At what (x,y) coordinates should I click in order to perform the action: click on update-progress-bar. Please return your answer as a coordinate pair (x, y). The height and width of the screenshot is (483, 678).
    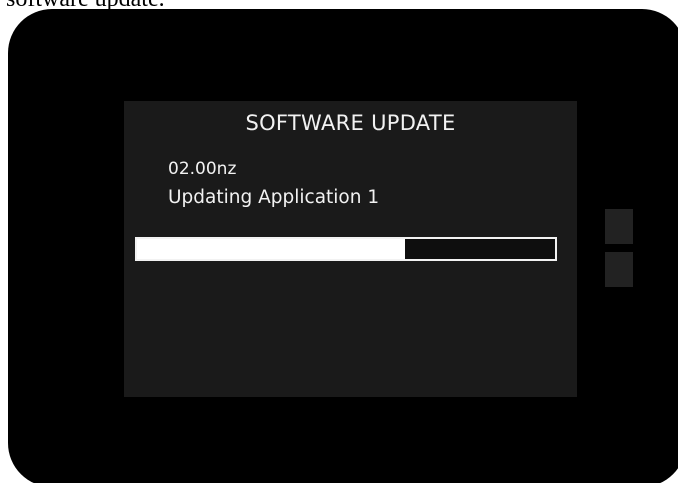
    Looking at the image, I should click on (346, 249).